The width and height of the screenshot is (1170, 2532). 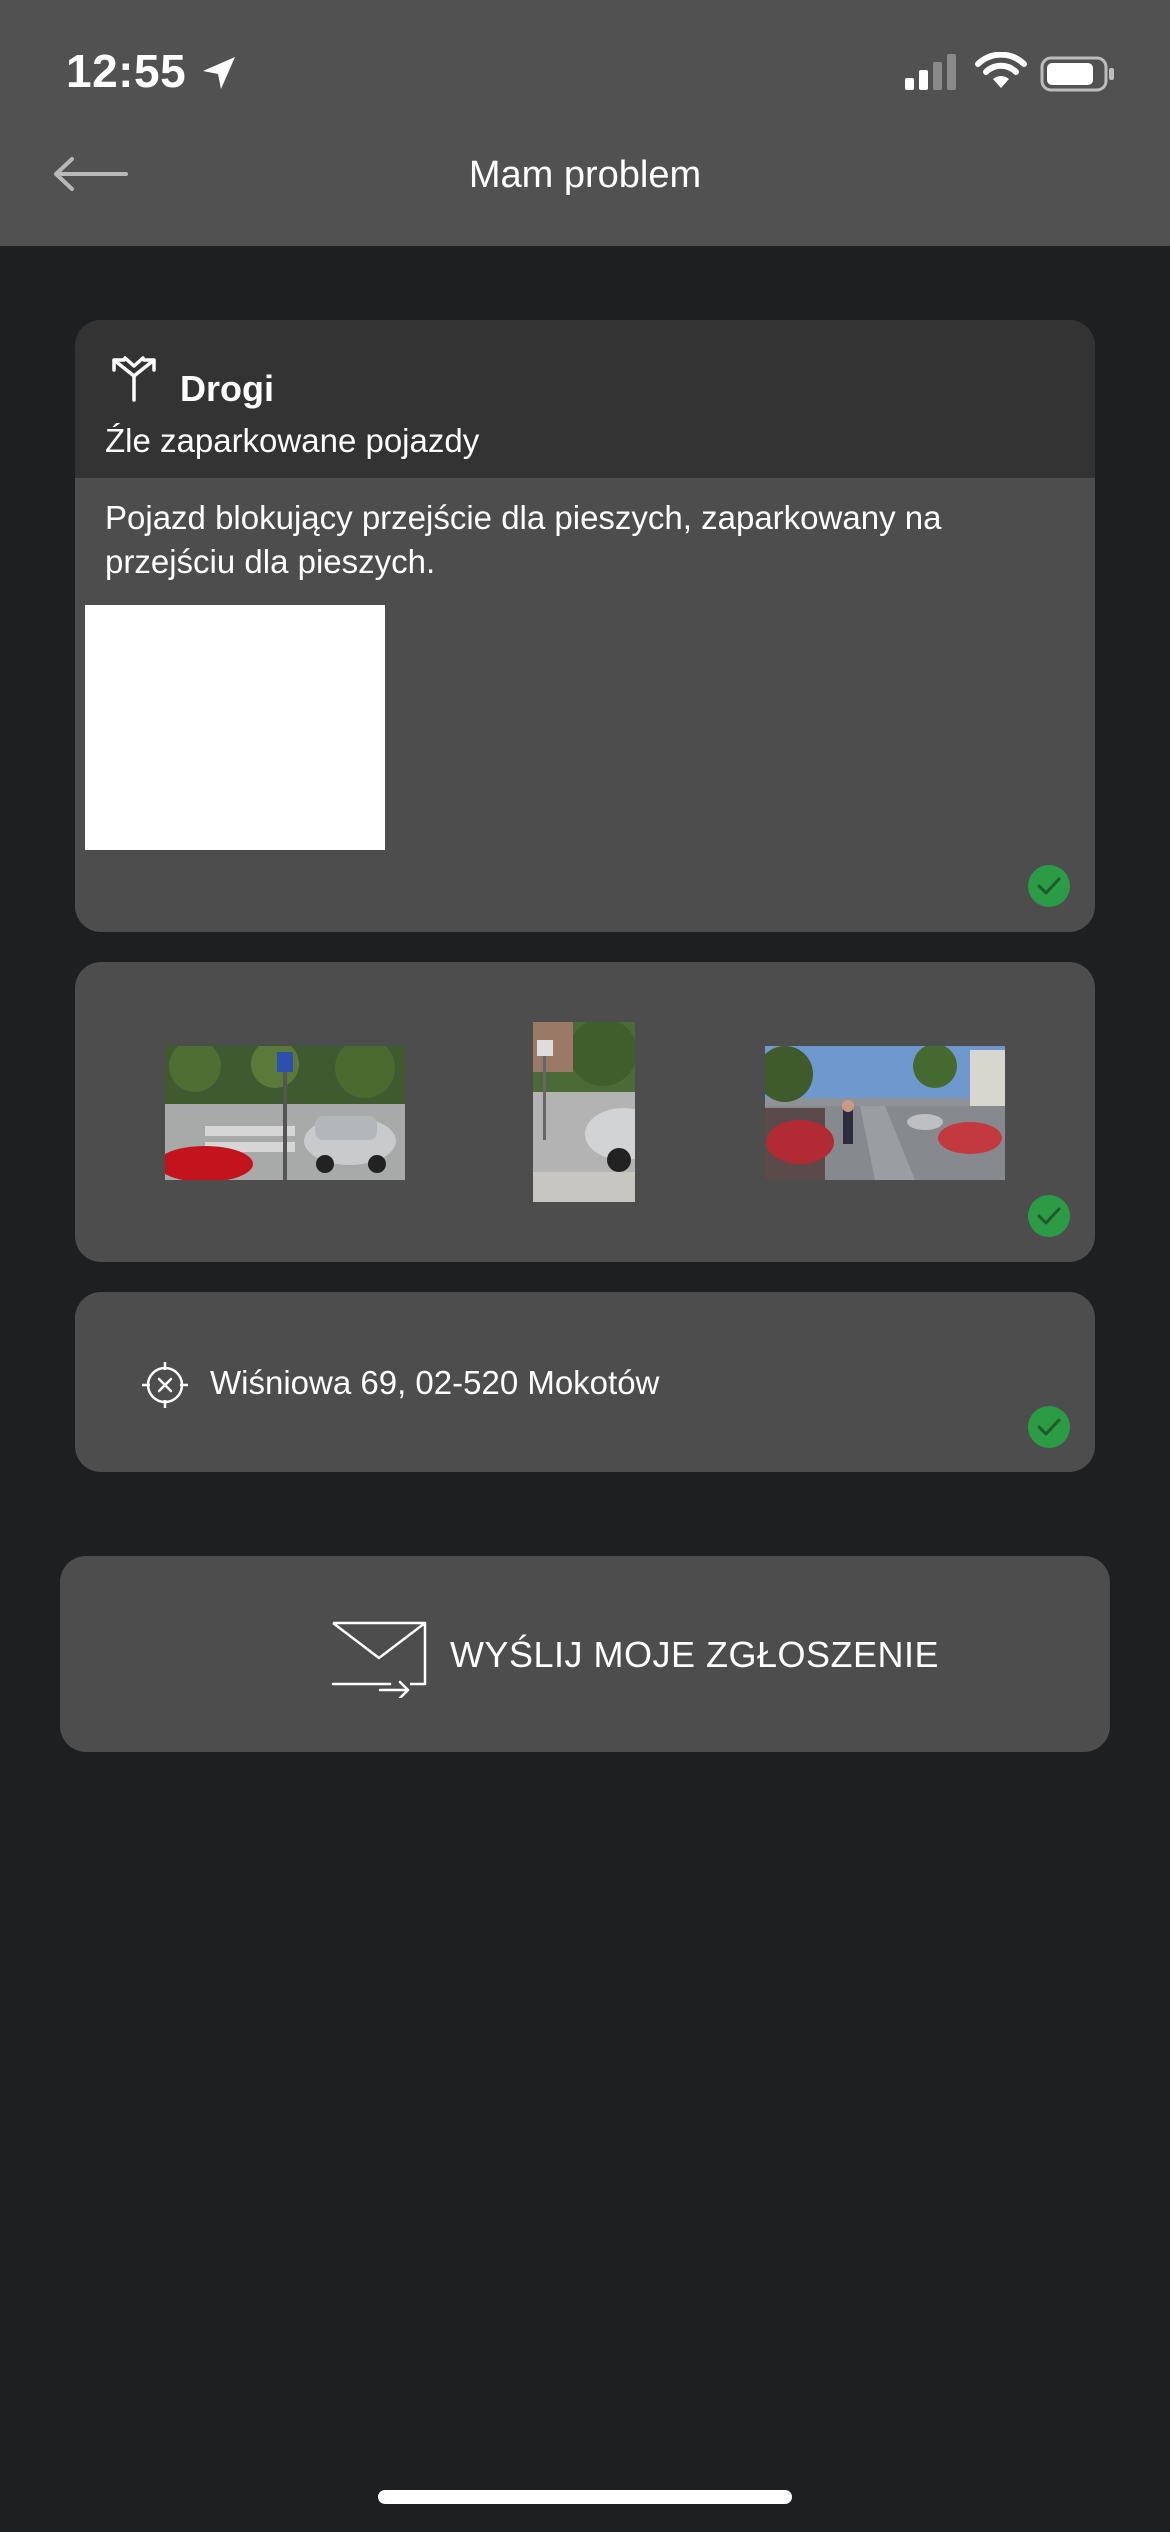 I want to click on photos-card, so click(x=585, y=1112).